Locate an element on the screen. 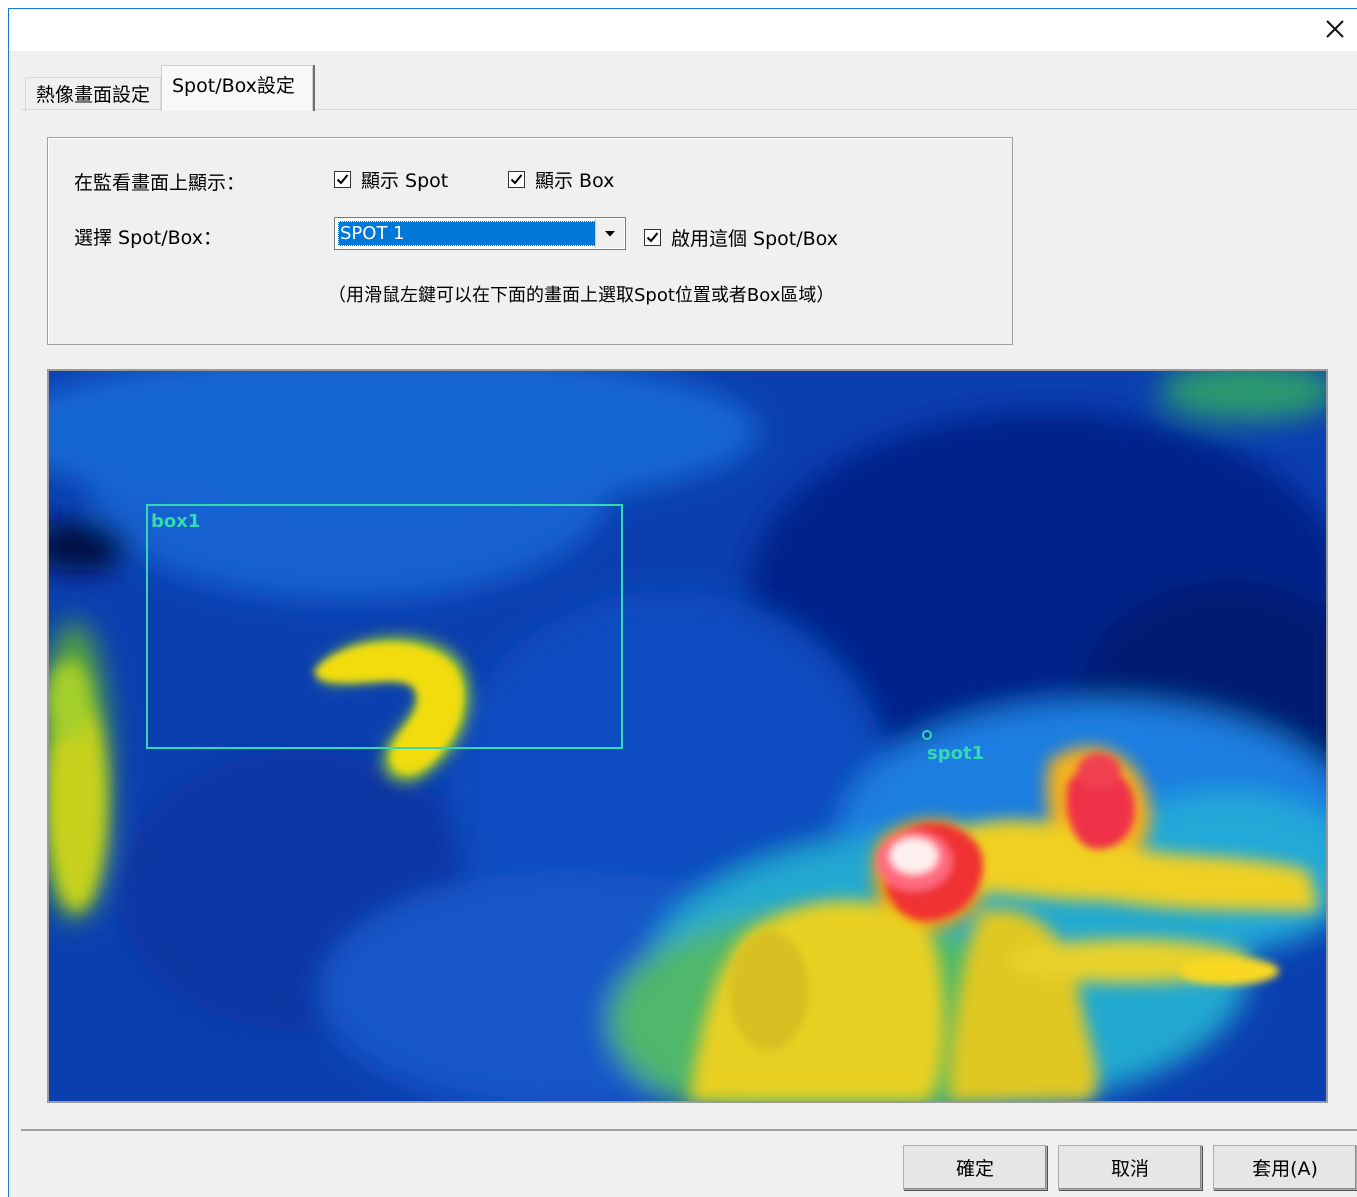  show-on-monitor-label: 在監看畫面上顯示： is located at coordinates (160, 183).